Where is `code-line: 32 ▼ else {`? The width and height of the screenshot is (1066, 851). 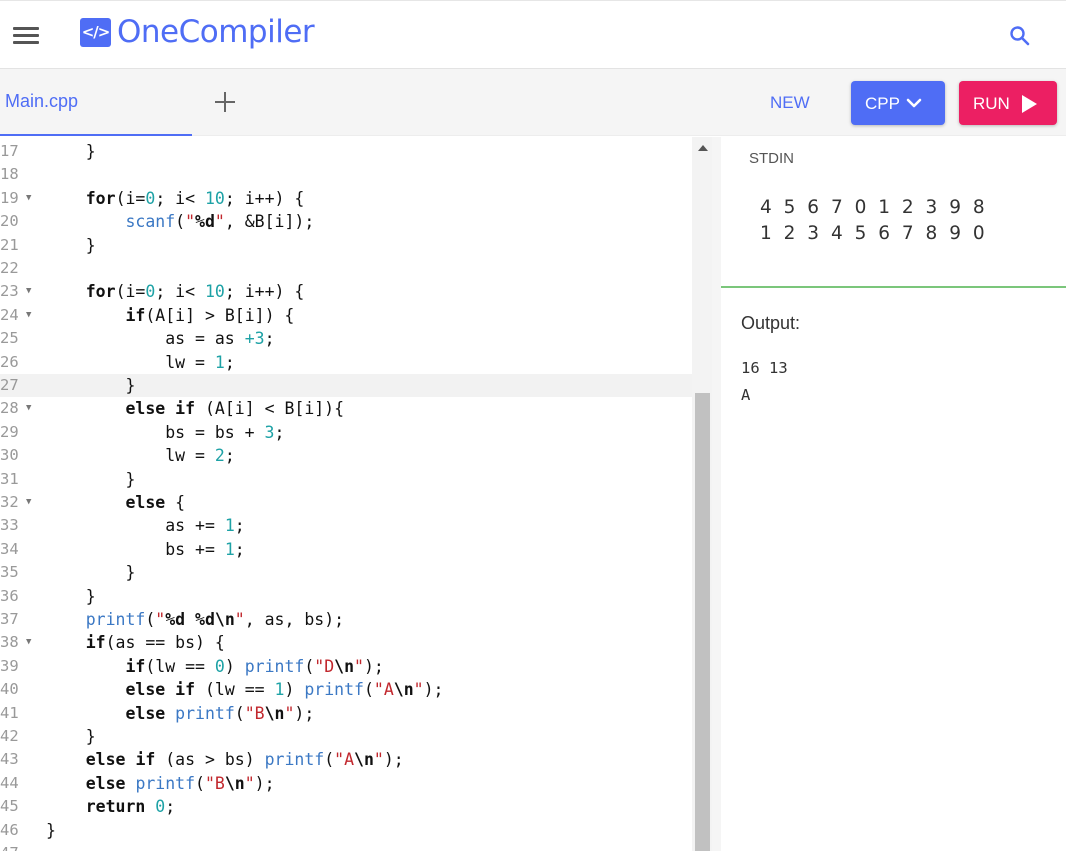 code-line: 32 ▼ else { is located at coordinates (346, 502).